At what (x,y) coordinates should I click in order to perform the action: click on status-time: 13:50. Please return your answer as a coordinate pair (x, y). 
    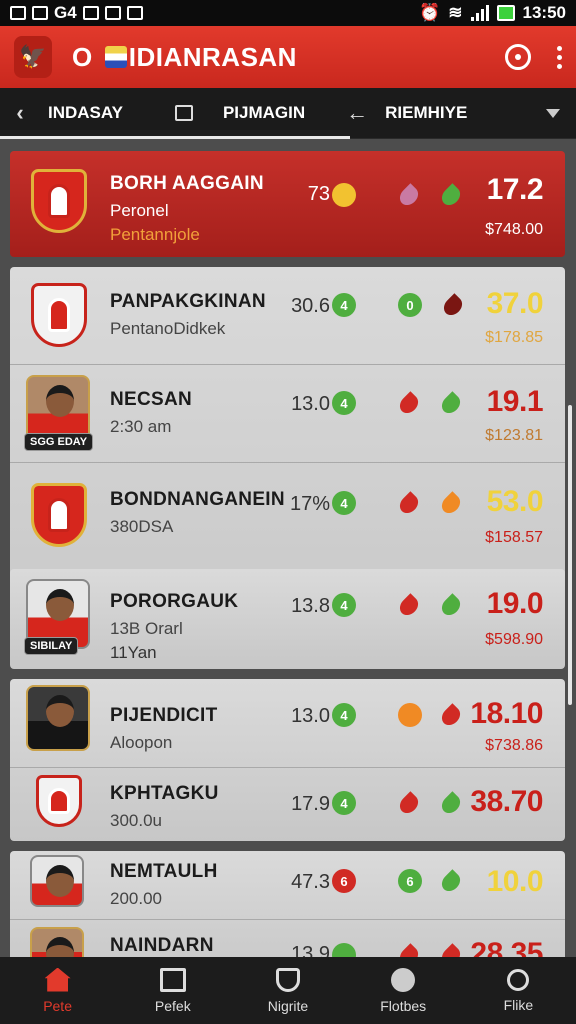
    Looking at the image, I should click on (544, 12).